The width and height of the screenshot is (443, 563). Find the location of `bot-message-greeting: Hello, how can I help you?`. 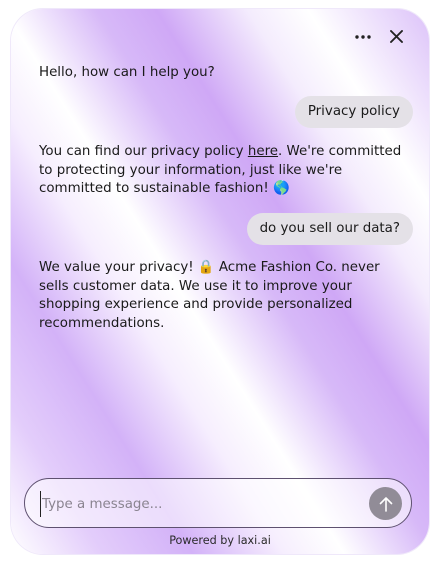

bot-message-greeting: Hello, how can I help you? is located at coordinates (224, 73).